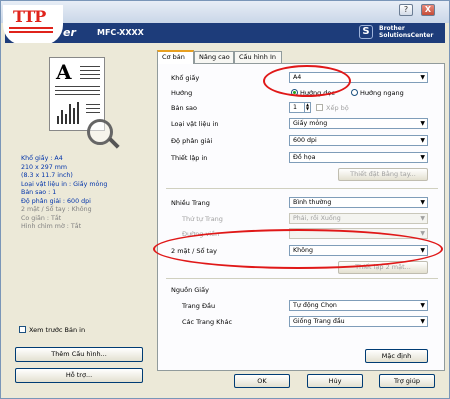 The height and width of the screenshot is (399, 450). Describe the element at coordinates (303, 250) in the screenshot. I see `duplex-value: Không` at that location.